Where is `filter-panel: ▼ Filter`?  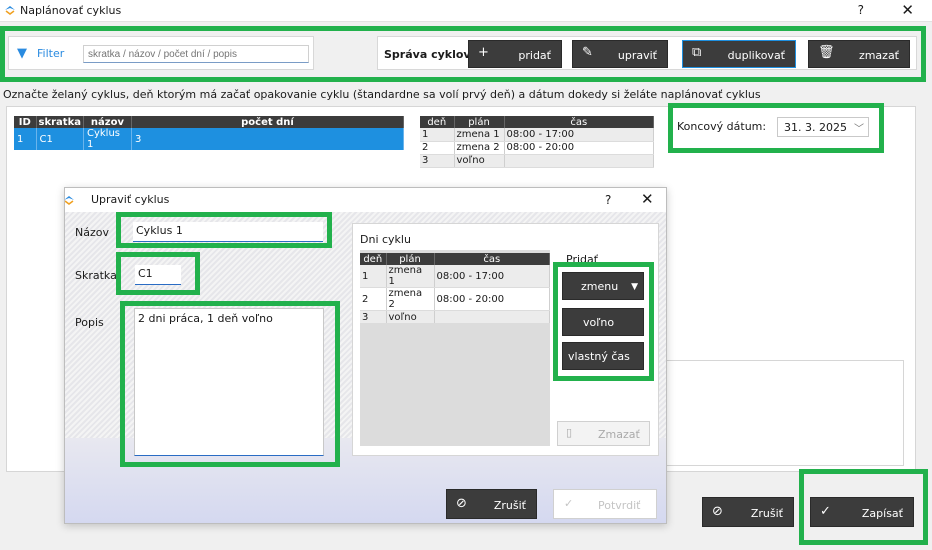
filter-panel: ▼ Filter is located at coordinates (161, 53).